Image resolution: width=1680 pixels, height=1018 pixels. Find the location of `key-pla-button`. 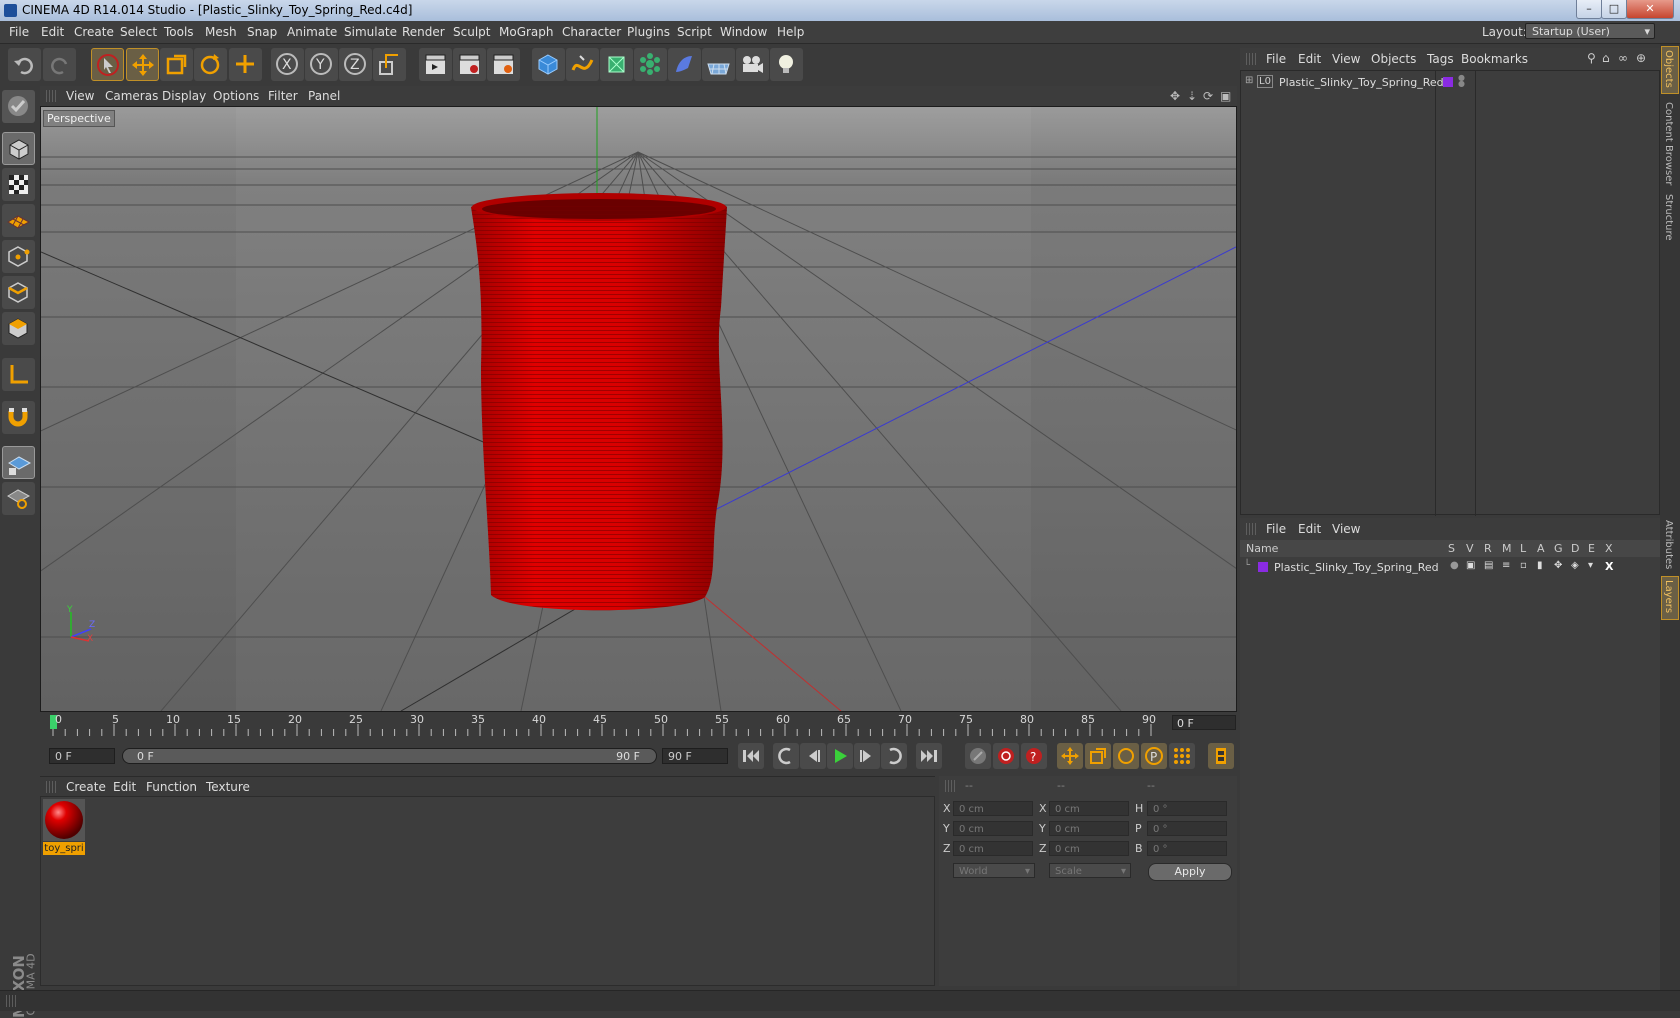

key-pla-button is located at coordinates (1182, 756).